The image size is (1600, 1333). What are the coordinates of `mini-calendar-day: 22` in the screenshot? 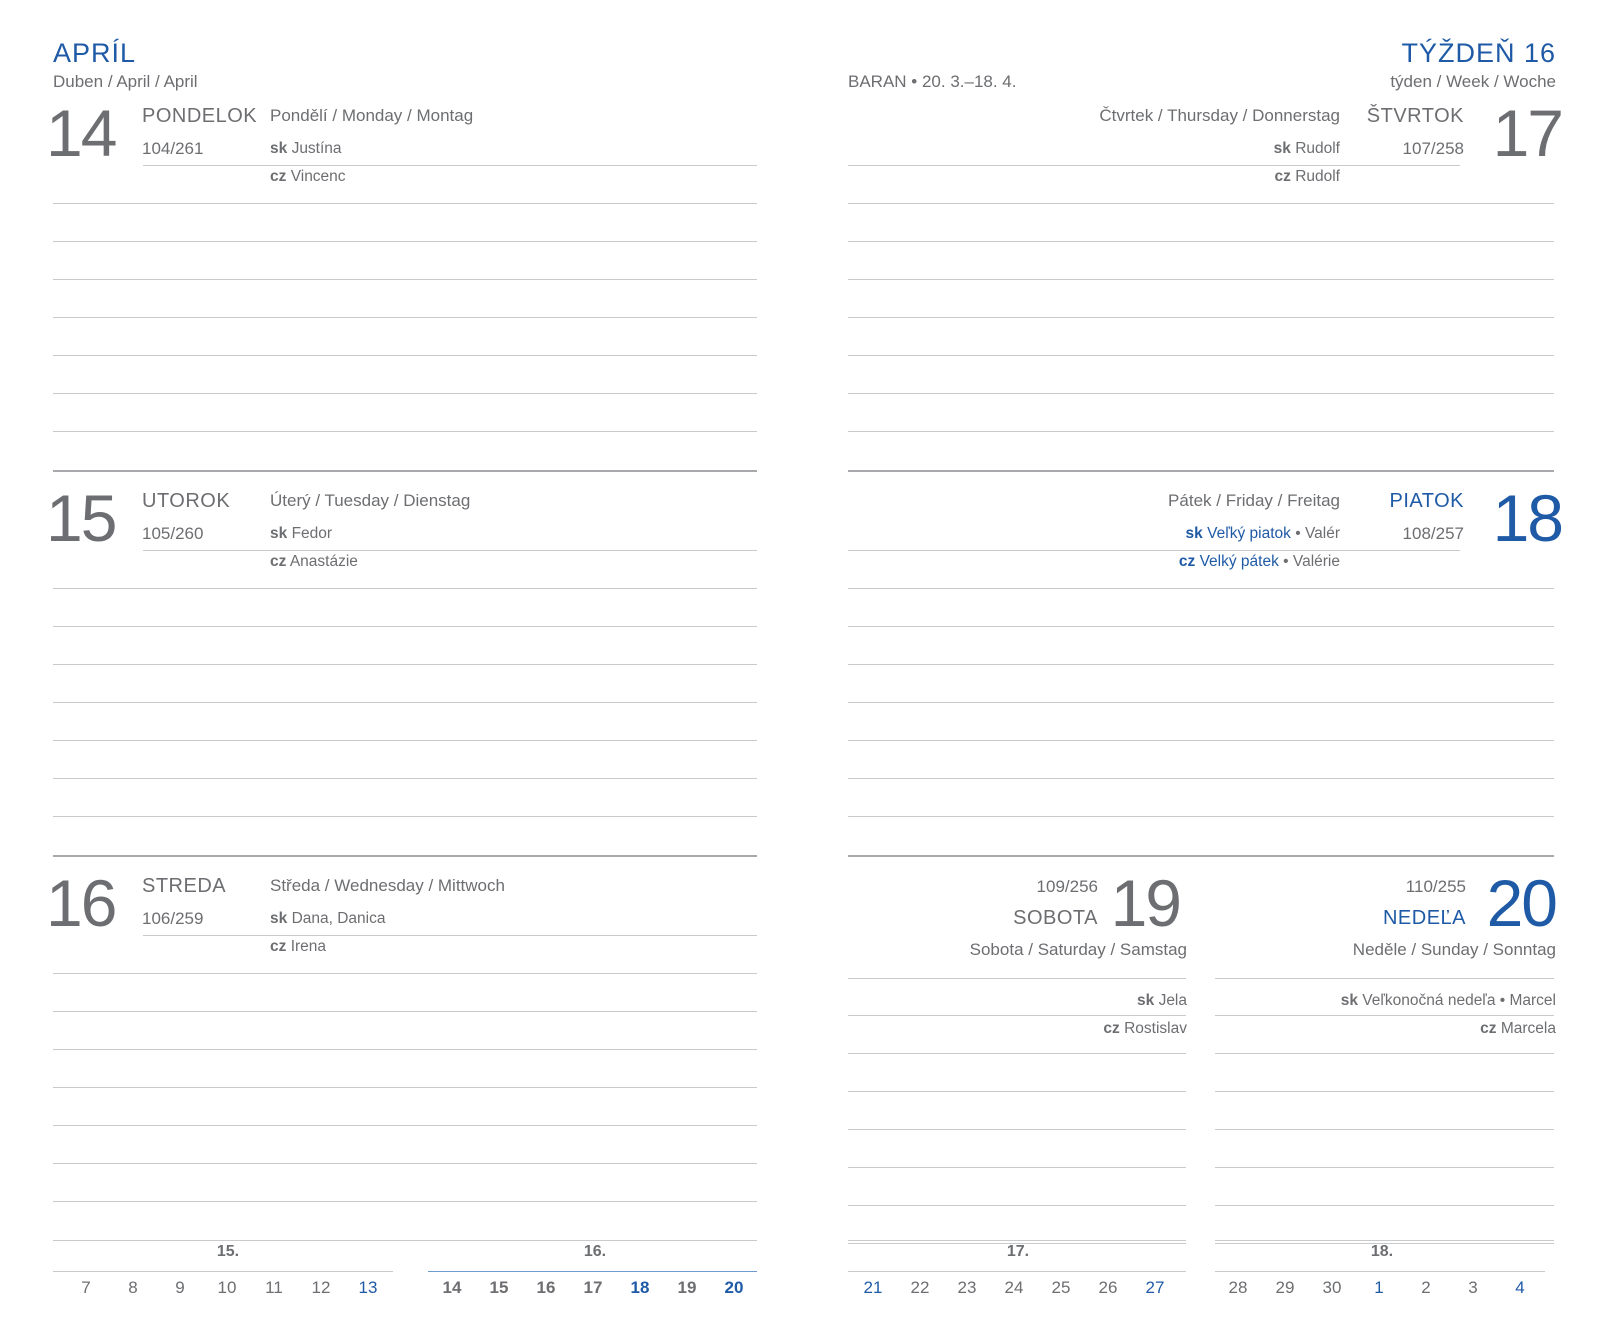 It's located at (920, 1287).